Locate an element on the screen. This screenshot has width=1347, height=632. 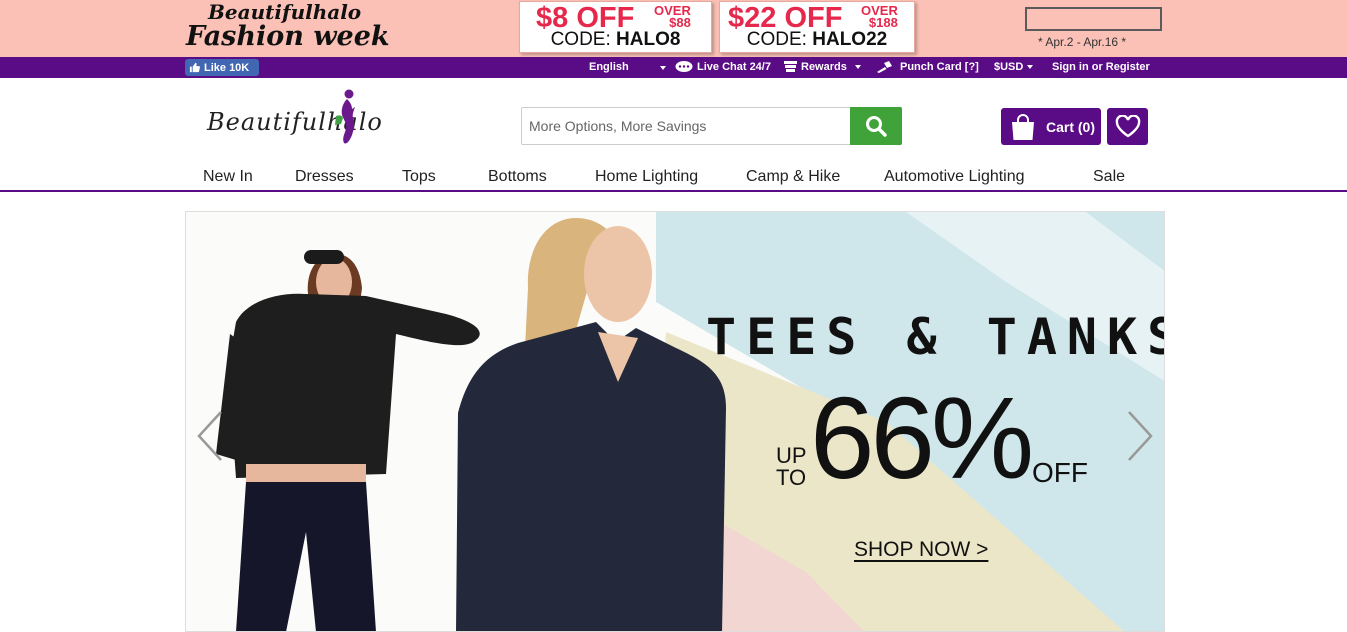
punch-card-label: Punch Card [?] is located at coordinates (939, 67).